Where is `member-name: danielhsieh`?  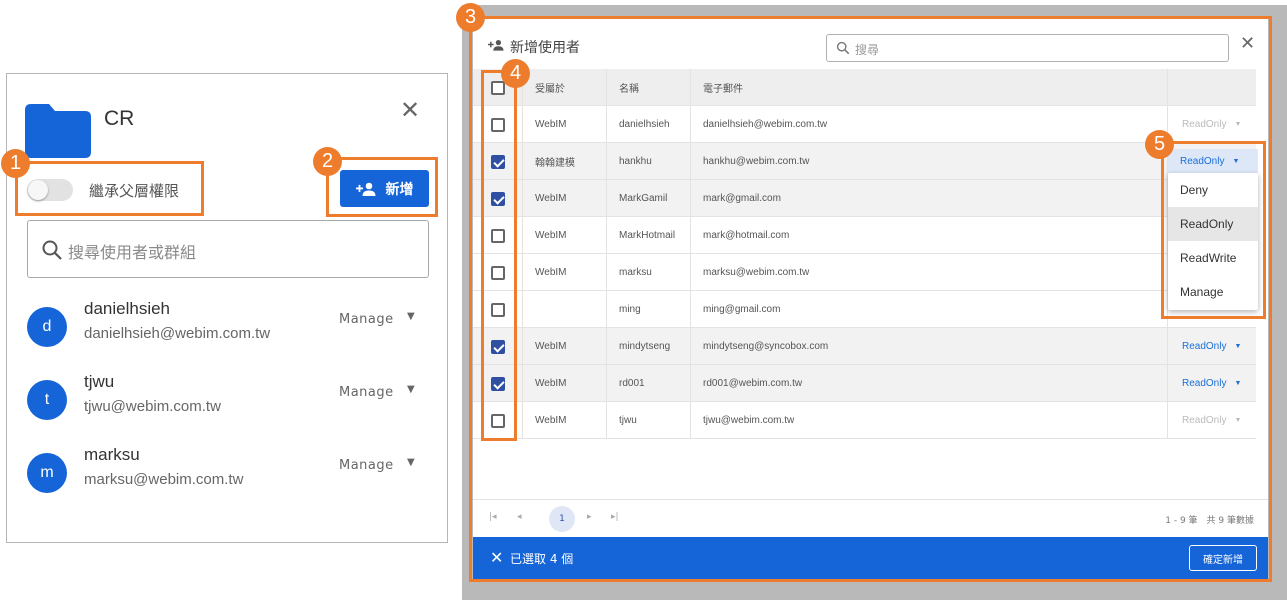
member-name: danielhsieh is located at coordinates (127, 308).